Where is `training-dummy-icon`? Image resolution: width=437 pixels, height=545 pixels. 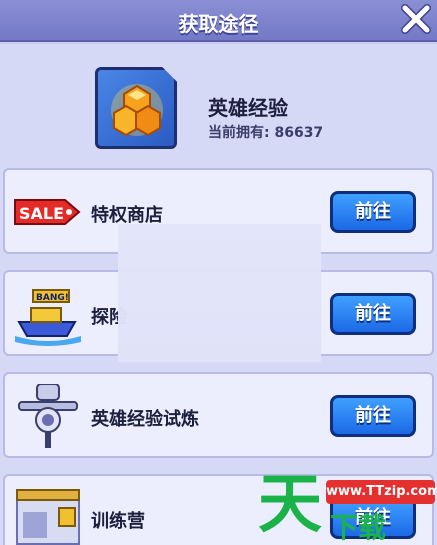
training-dummy-icon is located at coordinates (48, 415).